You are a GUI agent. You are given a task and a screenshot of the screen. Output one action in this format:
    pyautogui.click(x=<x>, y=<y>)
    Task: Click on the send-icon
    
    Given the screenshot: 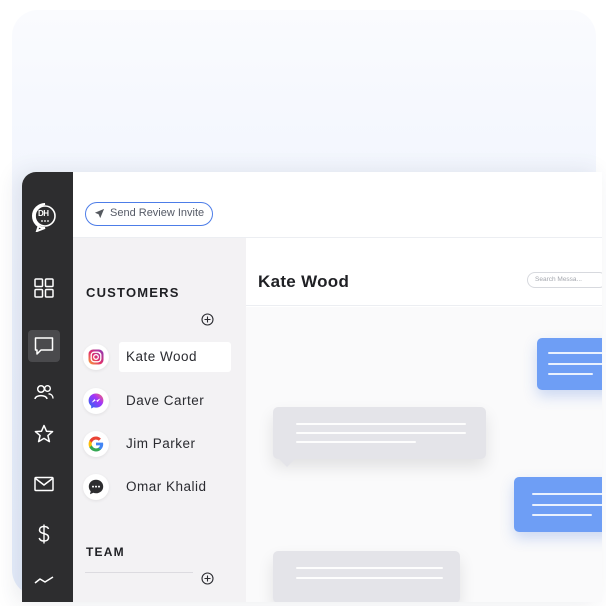 What is the action you would take?
    pyautogui.click(x=99, y=213)
    